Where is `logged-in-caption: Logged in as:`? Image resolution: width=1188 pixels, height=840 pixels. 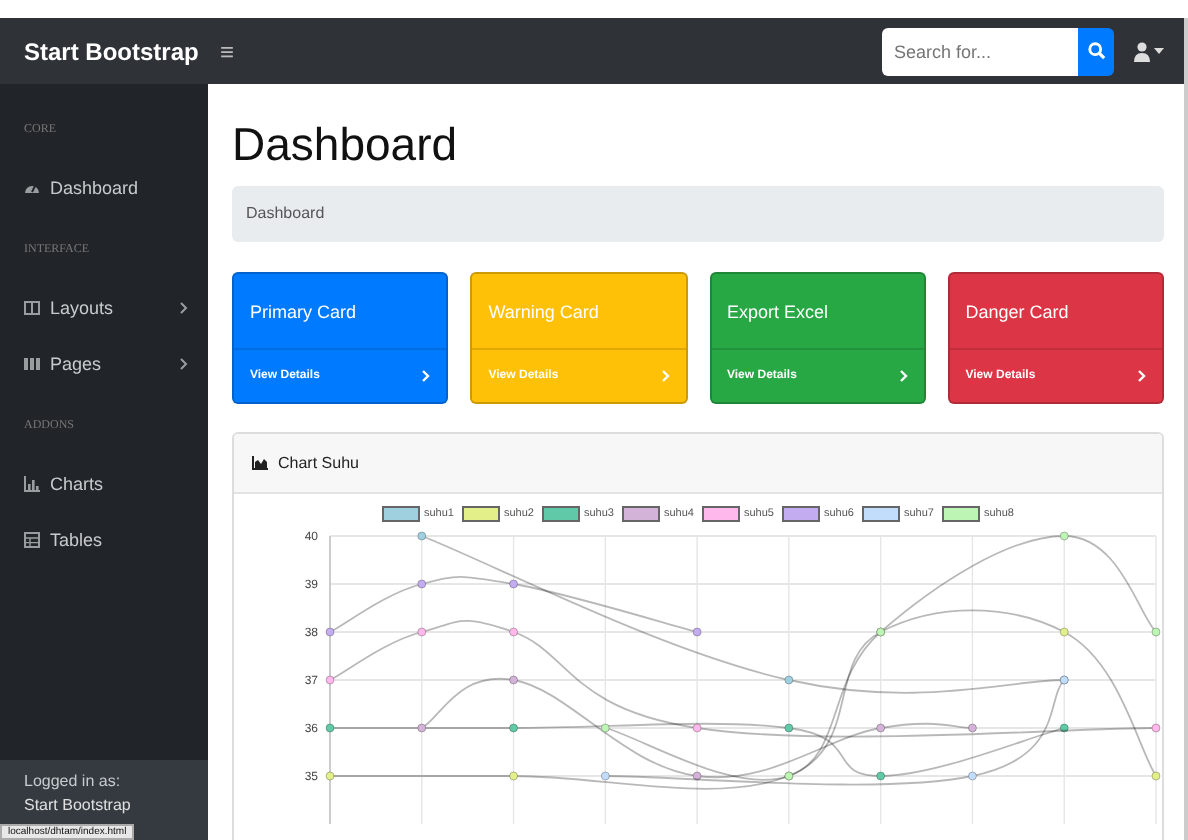 logged-in-caption: Logged in as: is located at coordinates (73, 781).